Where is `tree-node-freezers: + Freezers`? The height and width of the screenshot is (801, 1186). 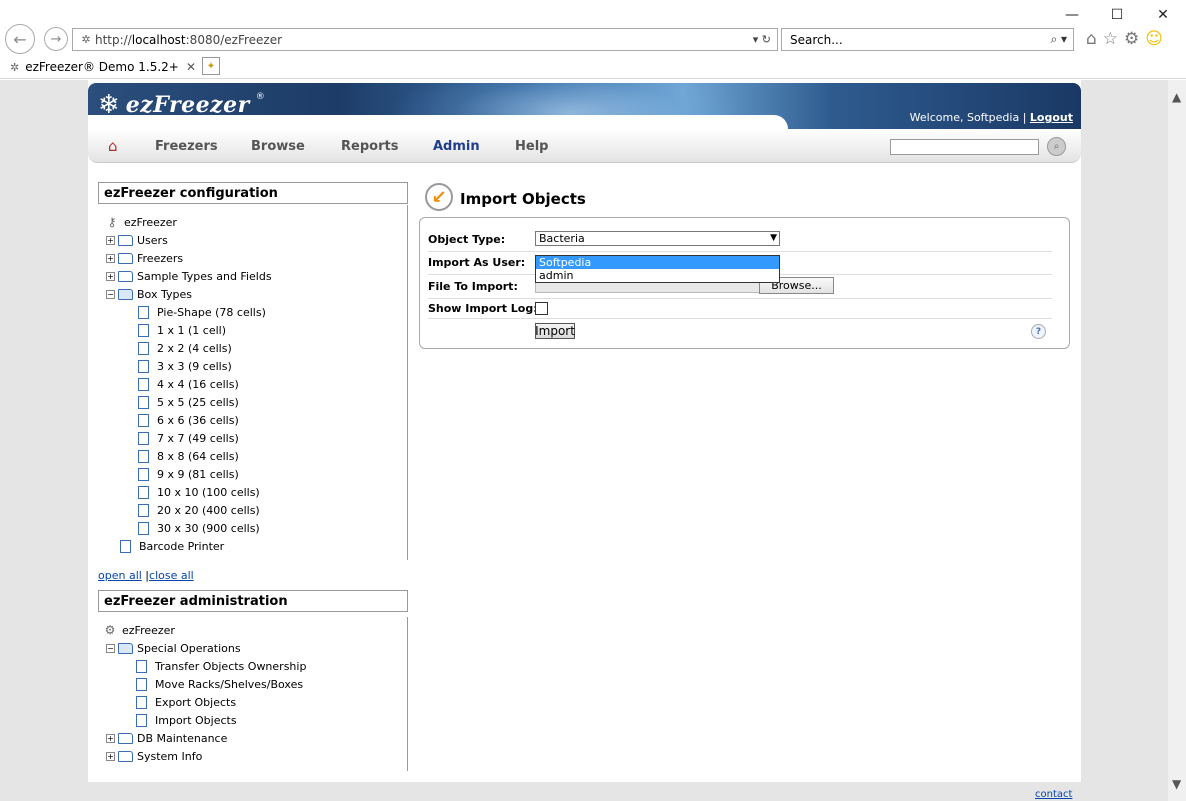
tree-node-freezers: + Freezers is located at coordinates (144, 258).